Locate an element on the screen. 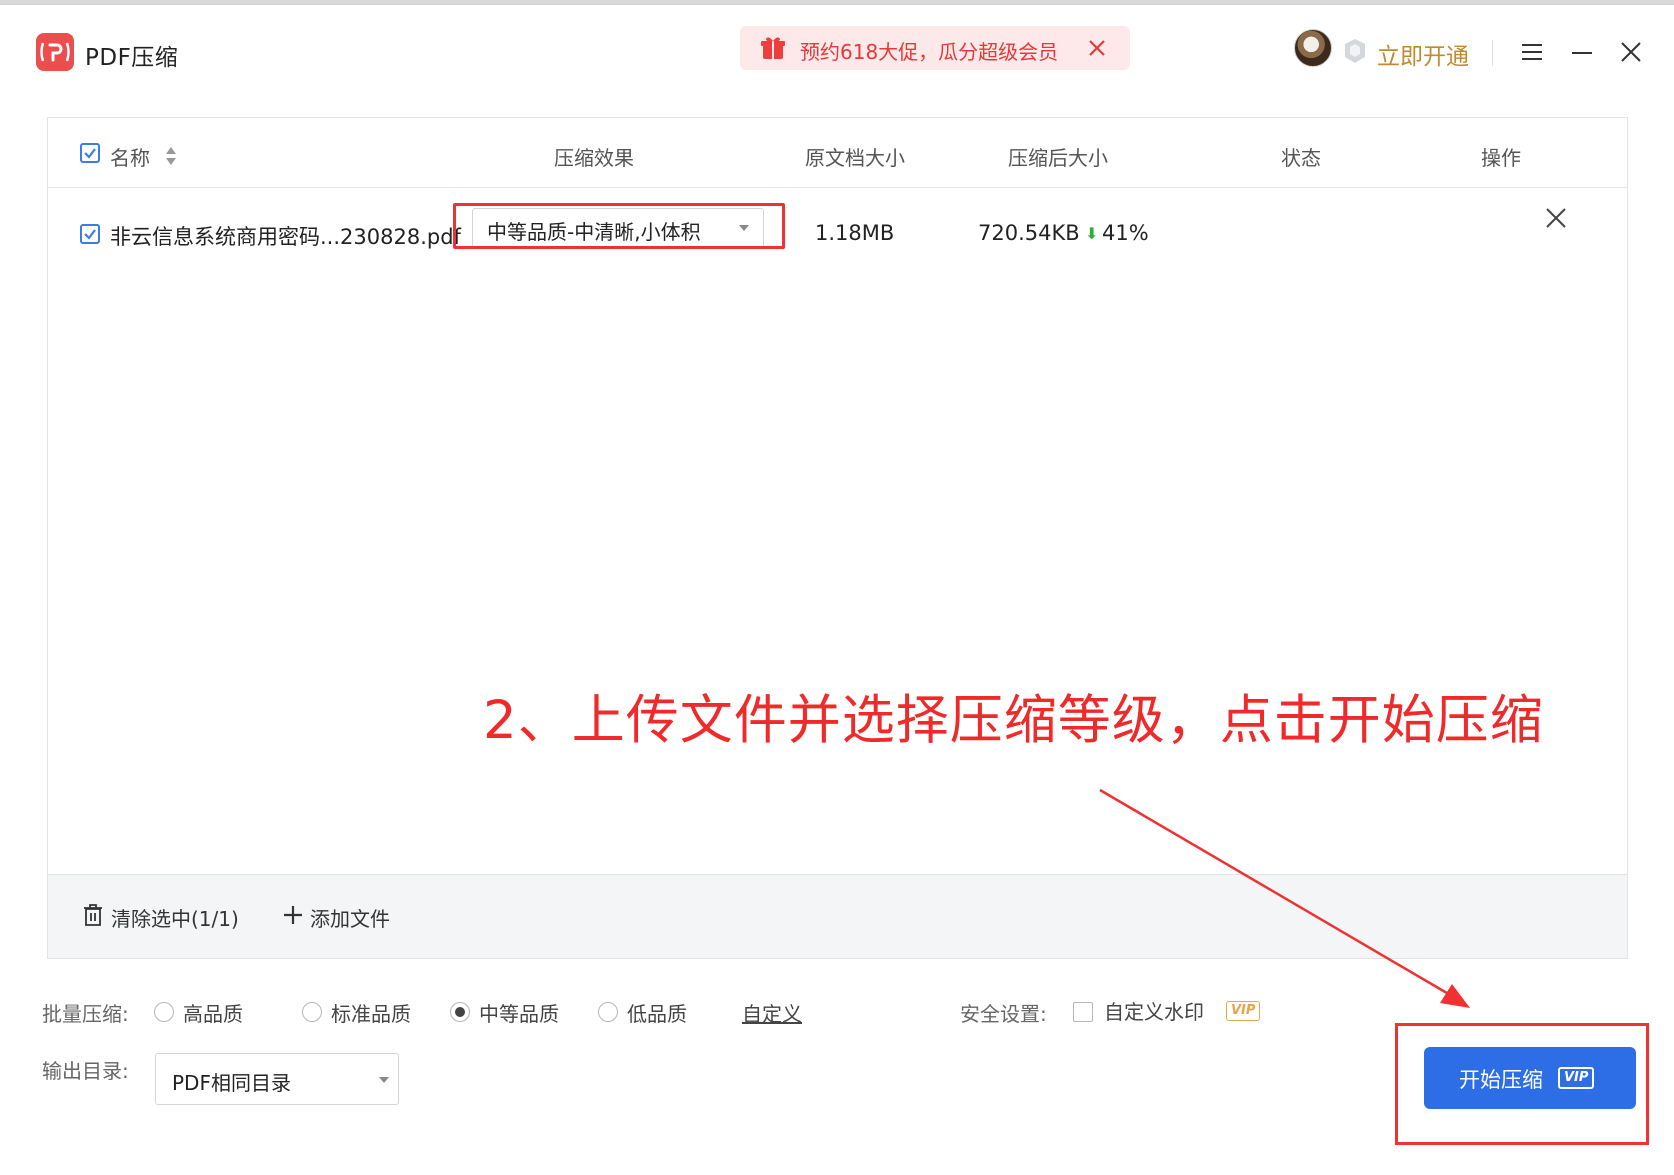 The width and height of the screenshot is (1674, 1175). compressed-size: 720.54KB is located at coordinates (1029, 233).